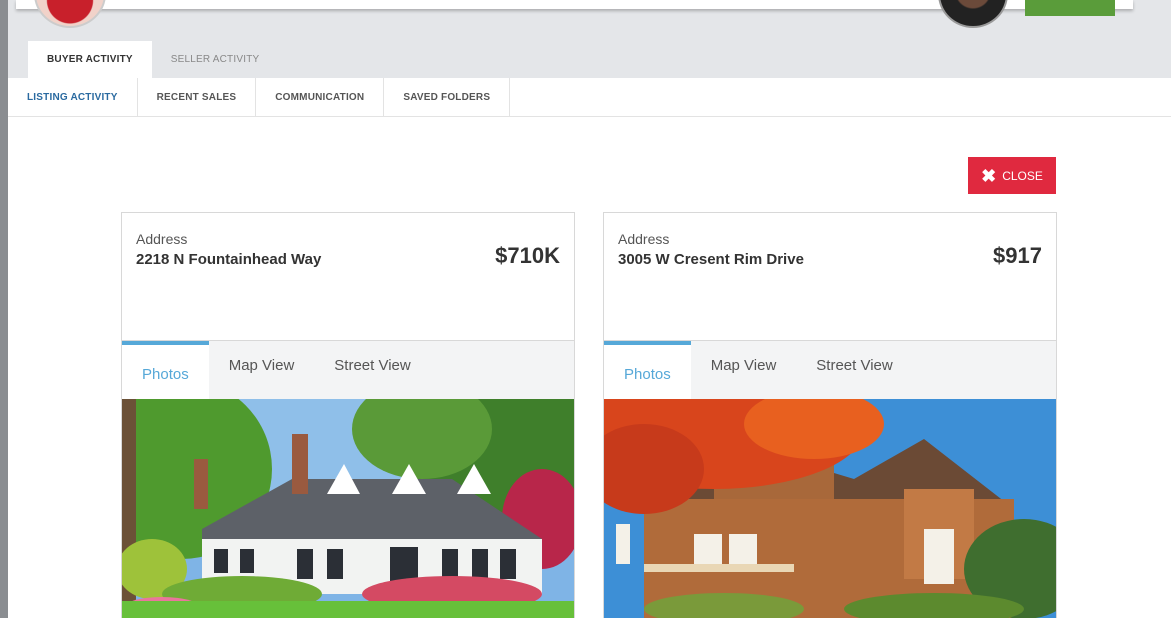 The image size is (1171, 618). I want to click on listing-price: $917, so click(1017, 255).